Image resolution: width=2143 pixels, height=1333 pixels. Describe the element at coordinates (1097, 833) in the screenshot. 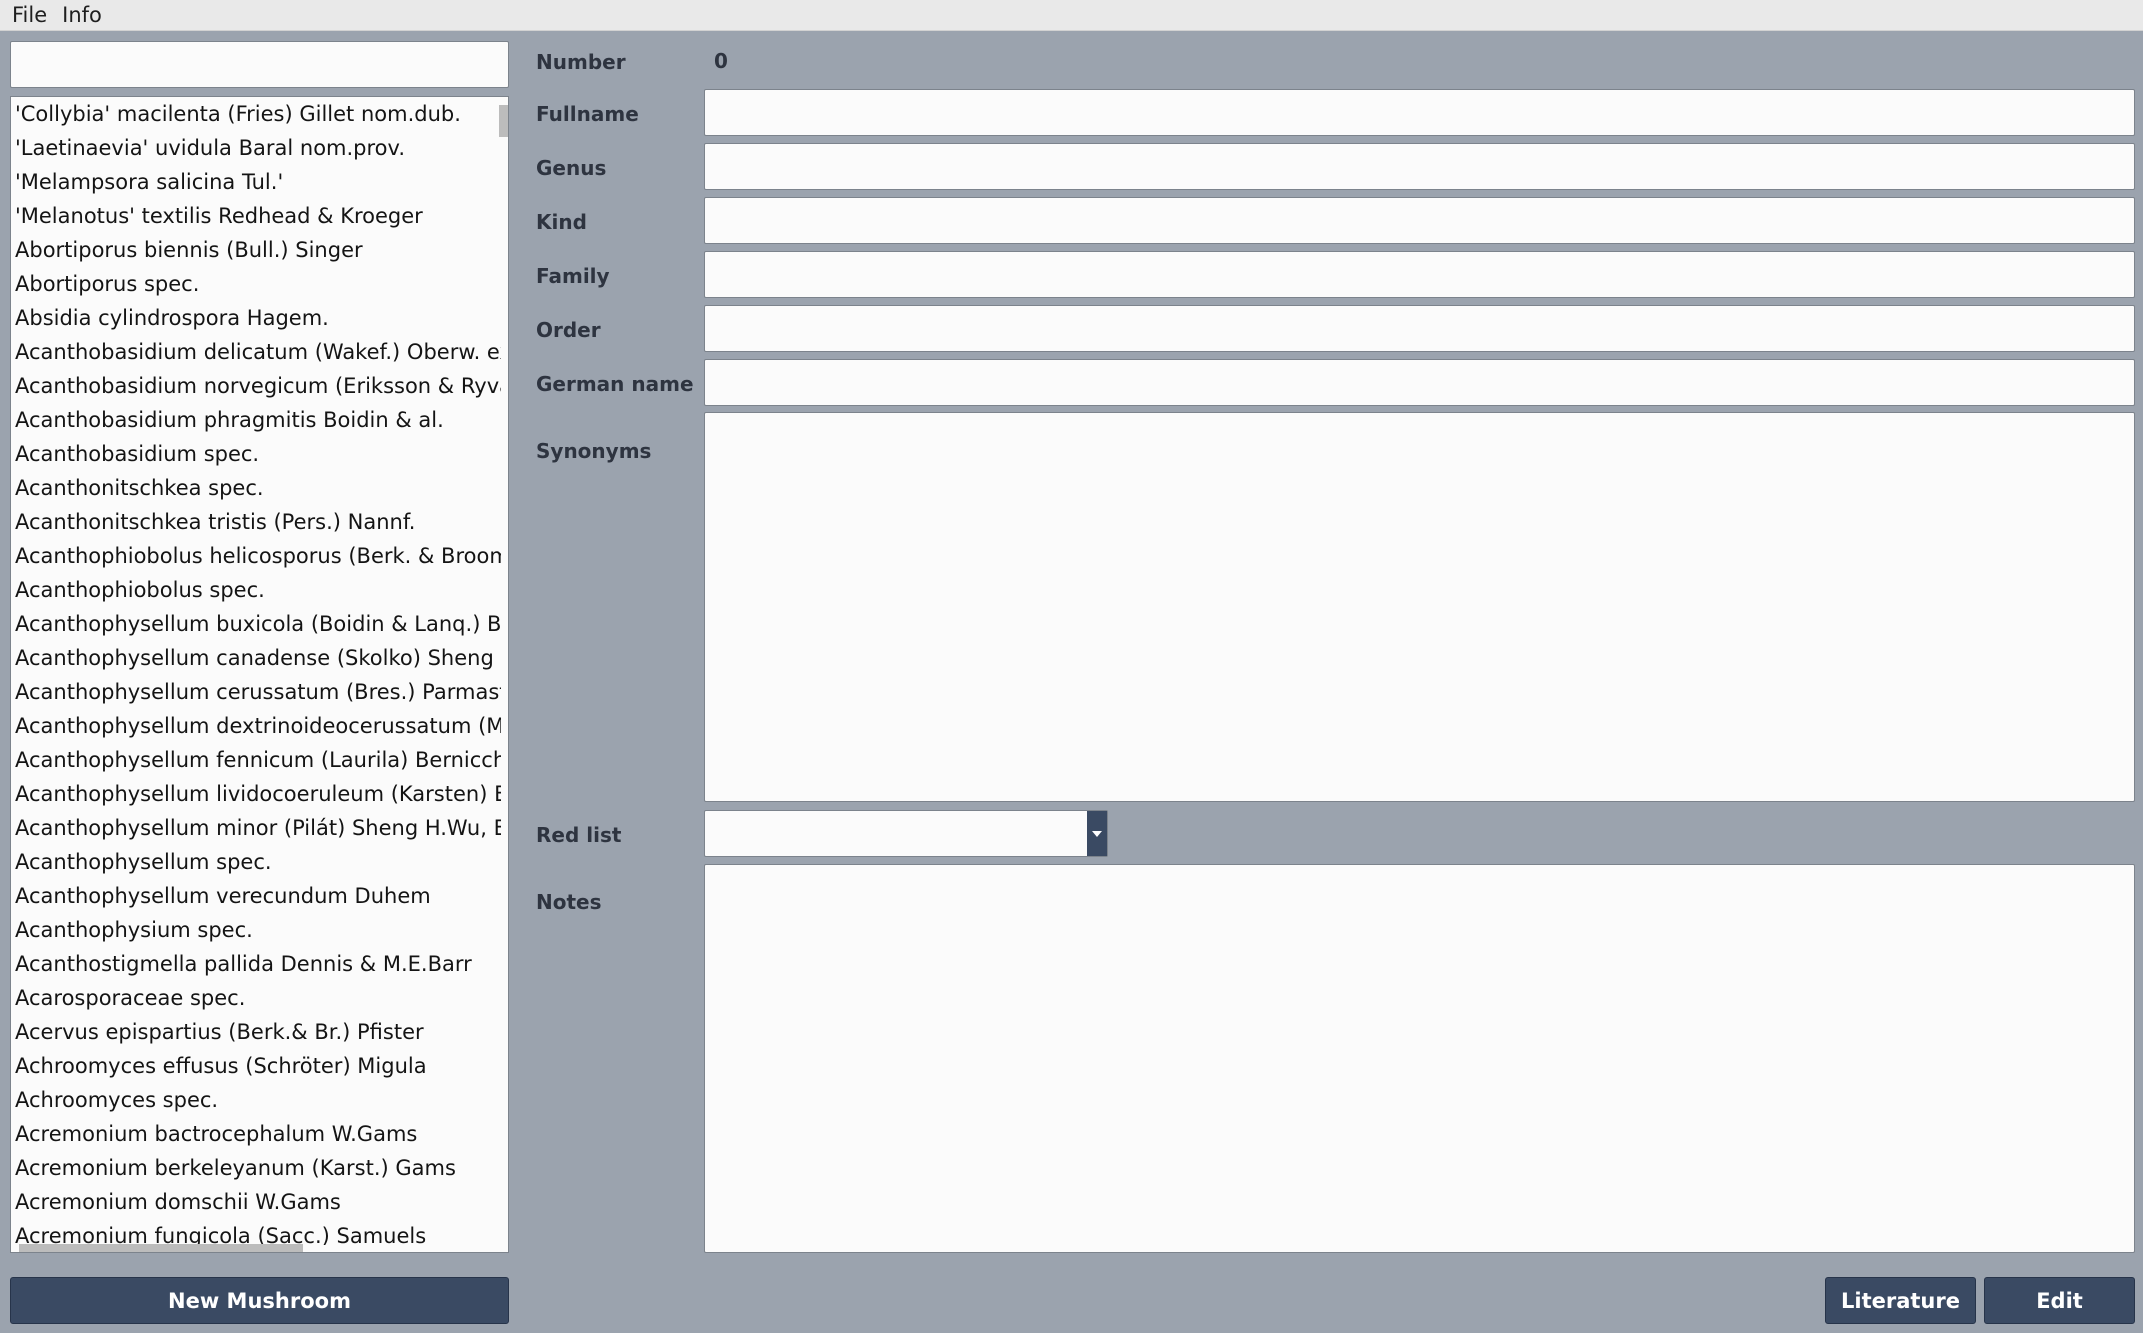

I see `dropdown-arrow-icon` at that location.